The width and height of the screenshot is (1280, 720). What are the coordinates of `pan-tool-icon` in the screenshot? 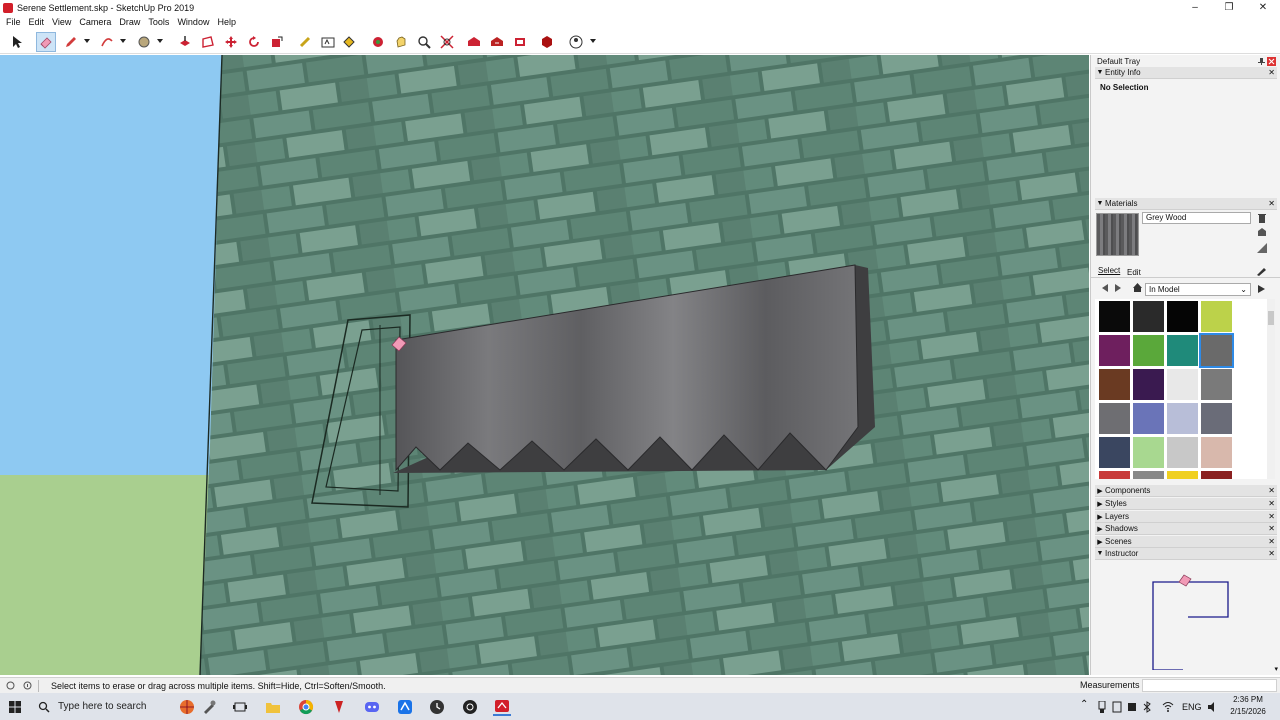 It's located at (401, 42).